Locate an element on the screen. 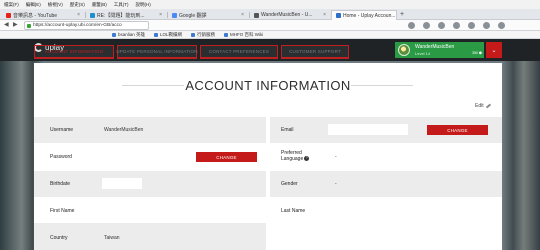  bookmark-item: bsanlian 英雄 is located at coordinates (128, 35).